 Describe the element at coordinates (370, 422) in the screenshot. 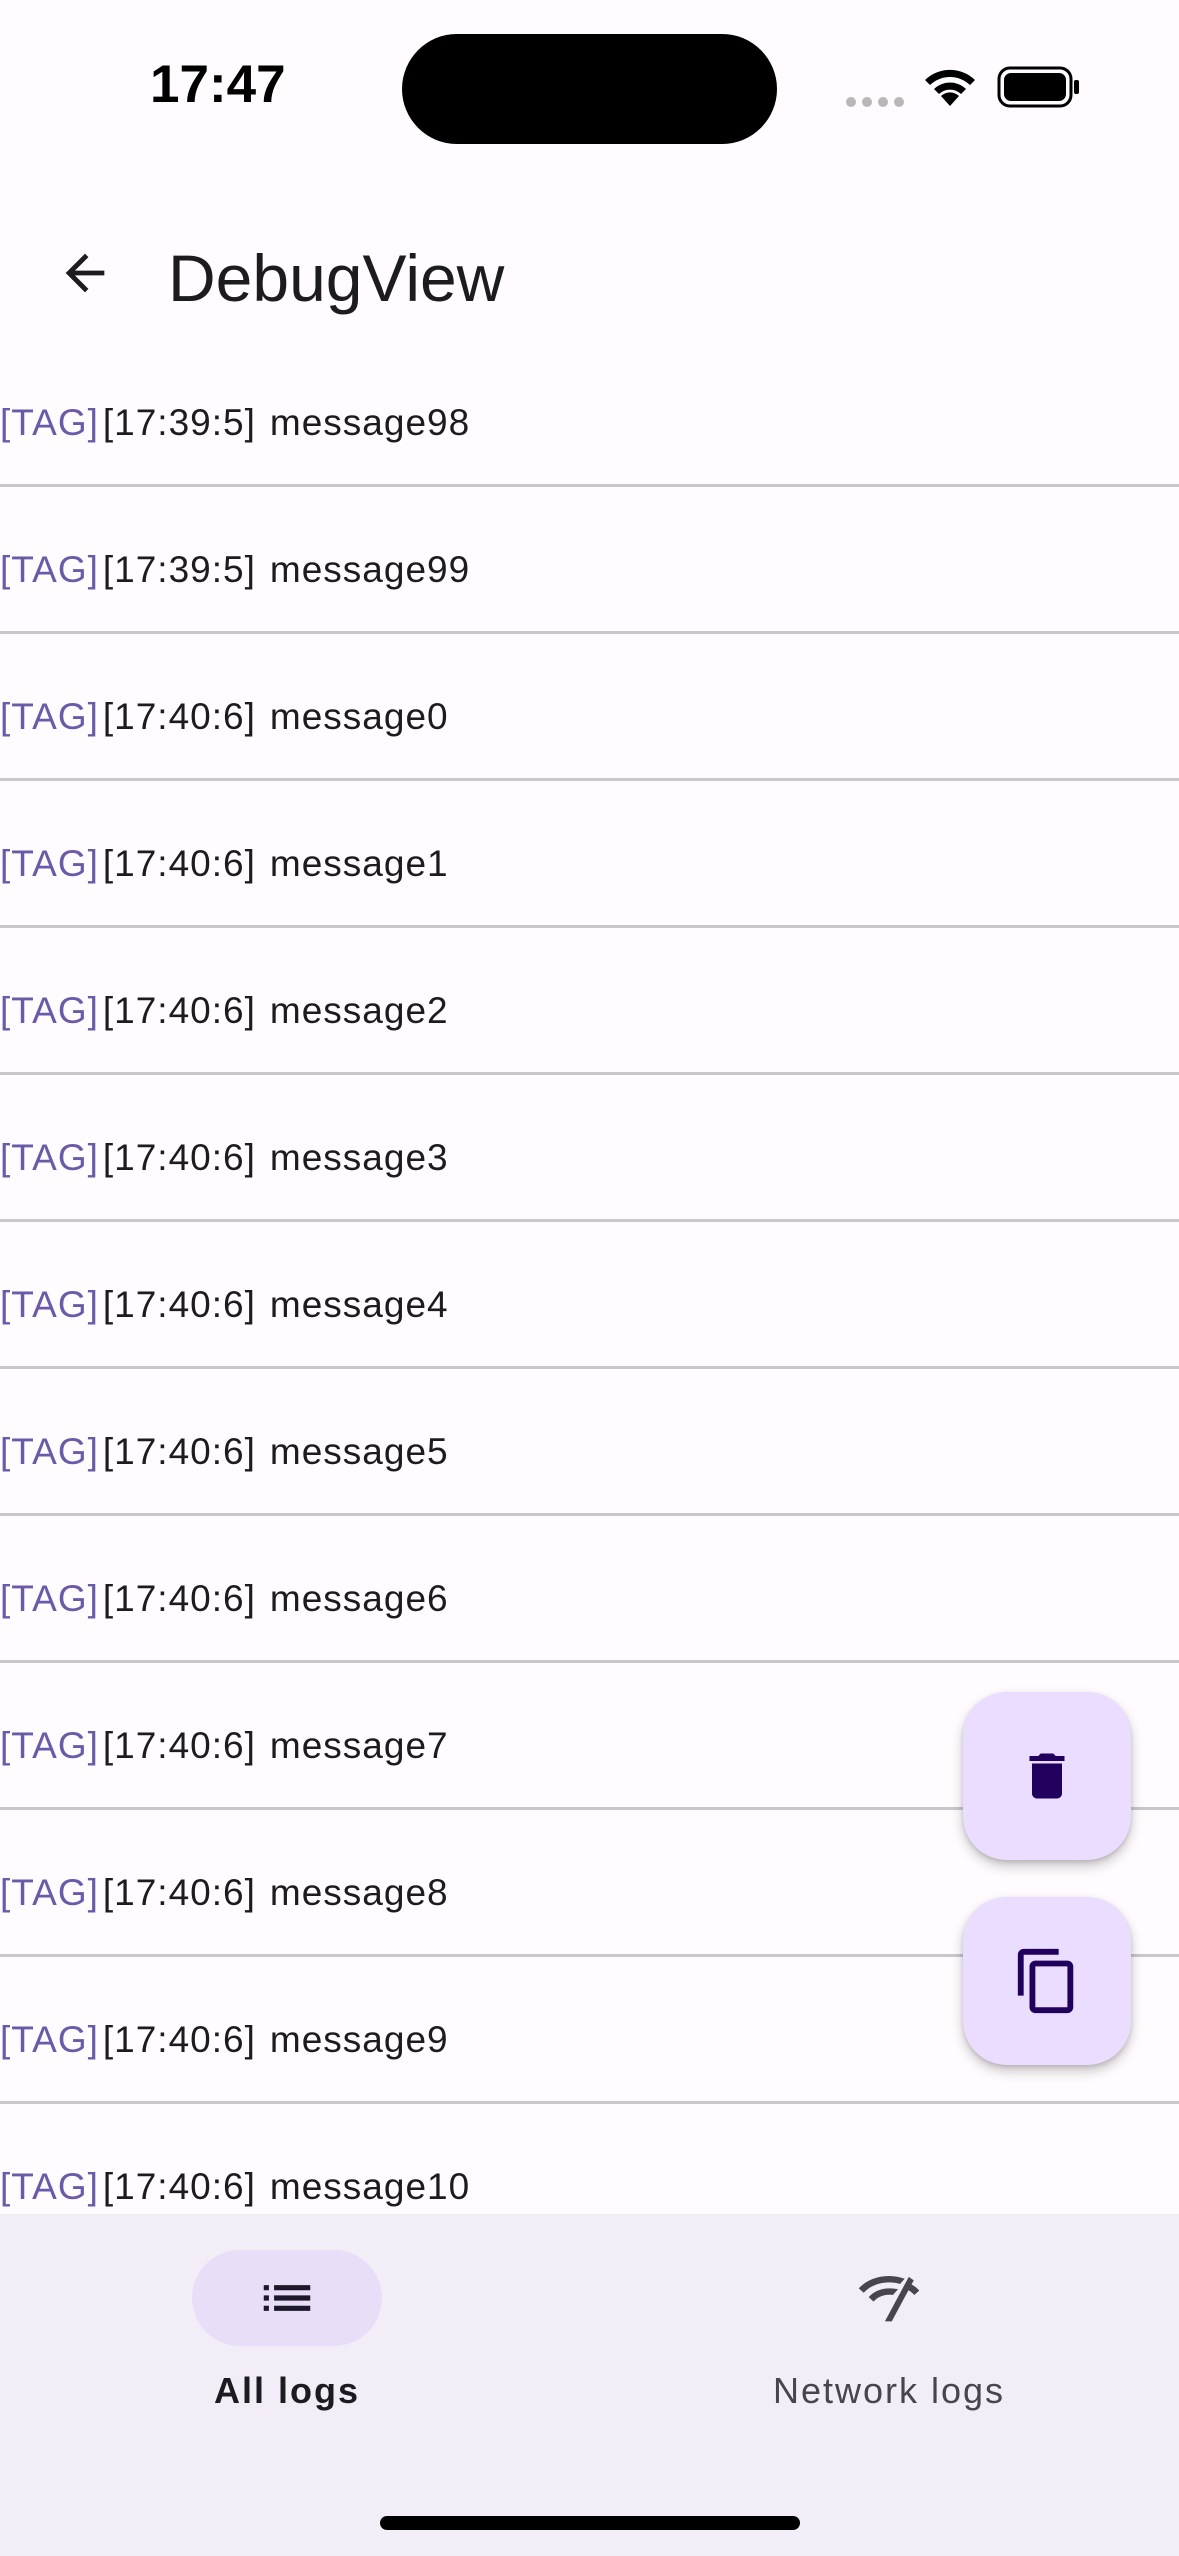

I see `log-message: message98` at that location.